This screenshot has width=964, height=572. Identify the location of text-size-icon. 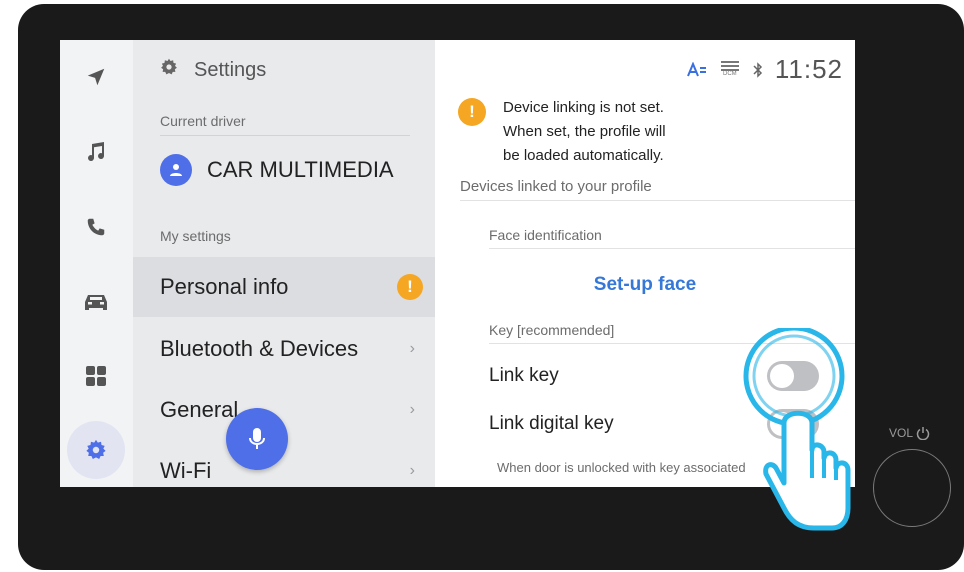
(696, 68).